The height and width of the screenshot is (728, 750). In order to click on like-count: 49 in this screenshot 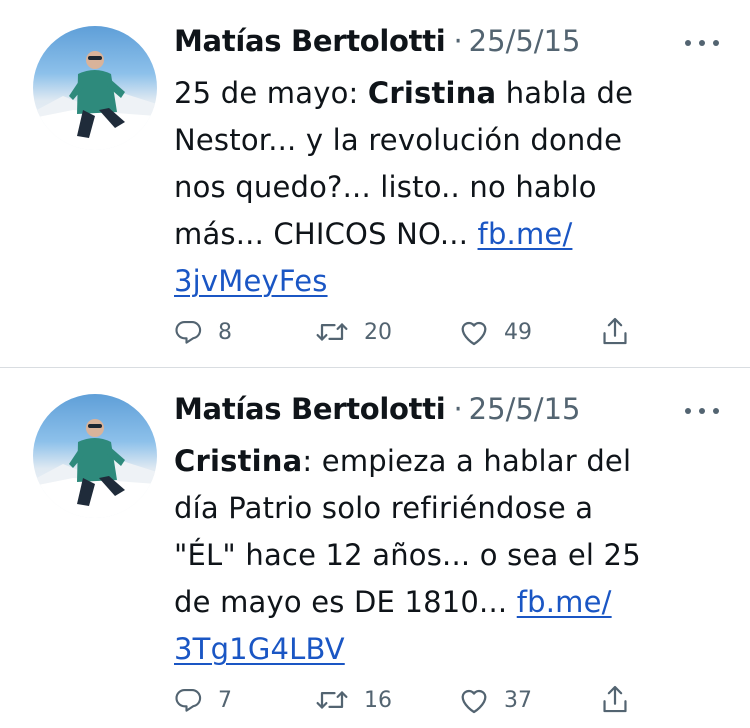, I will do `click(518, 332)`.